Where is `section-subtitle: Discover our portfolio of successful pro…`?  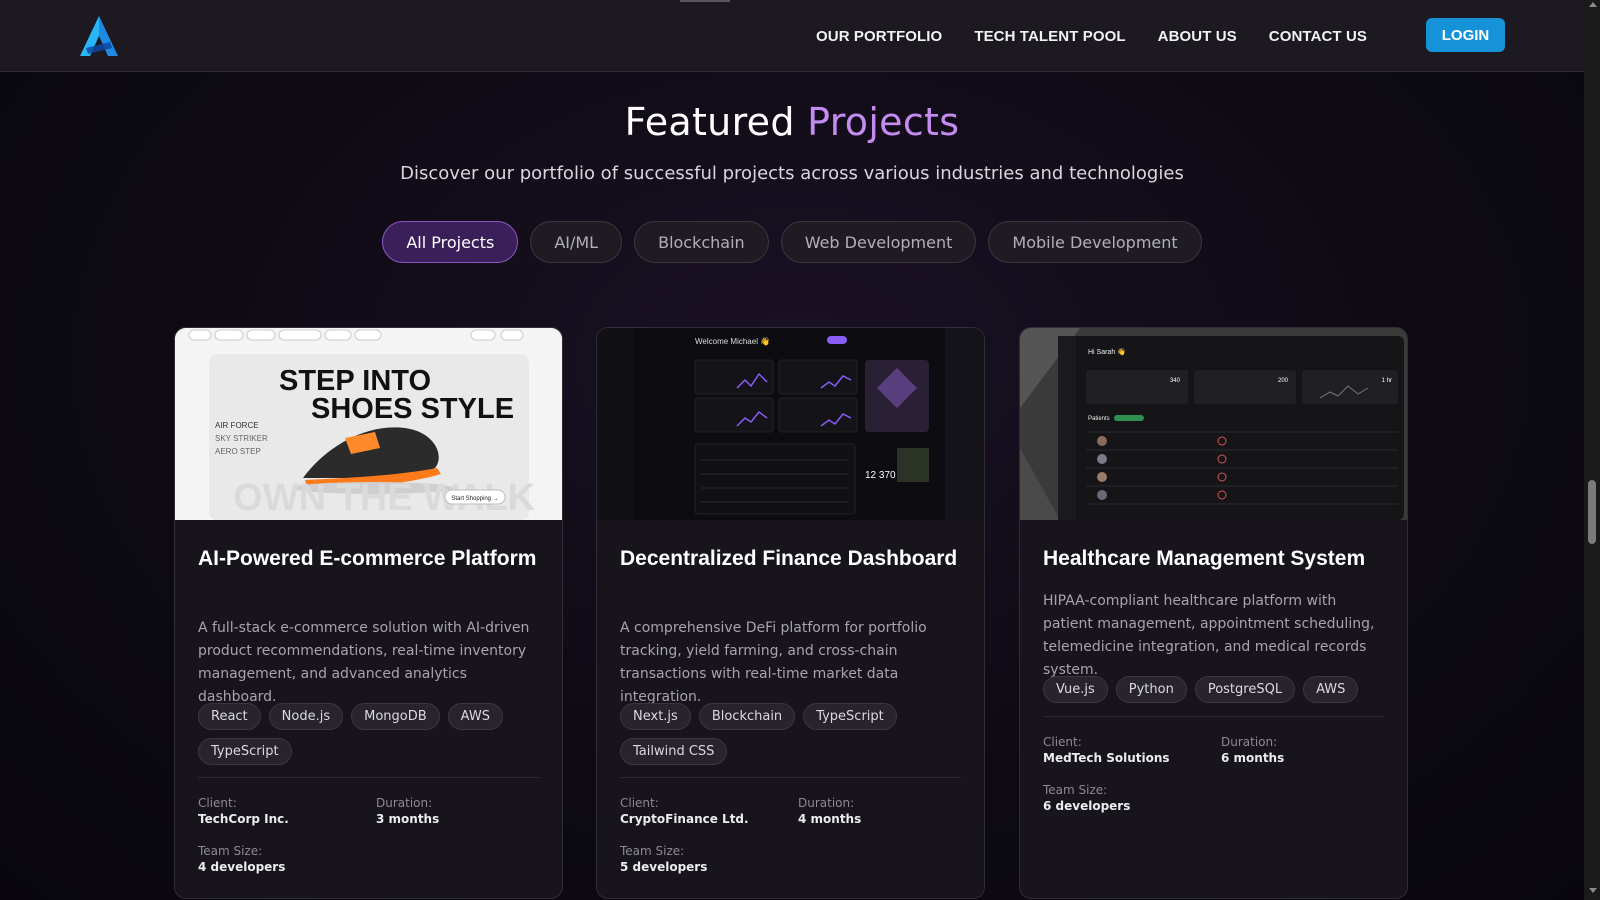 section-subtitle: Discover our portfolio of successful pro… is located at coordinates (792, 173).